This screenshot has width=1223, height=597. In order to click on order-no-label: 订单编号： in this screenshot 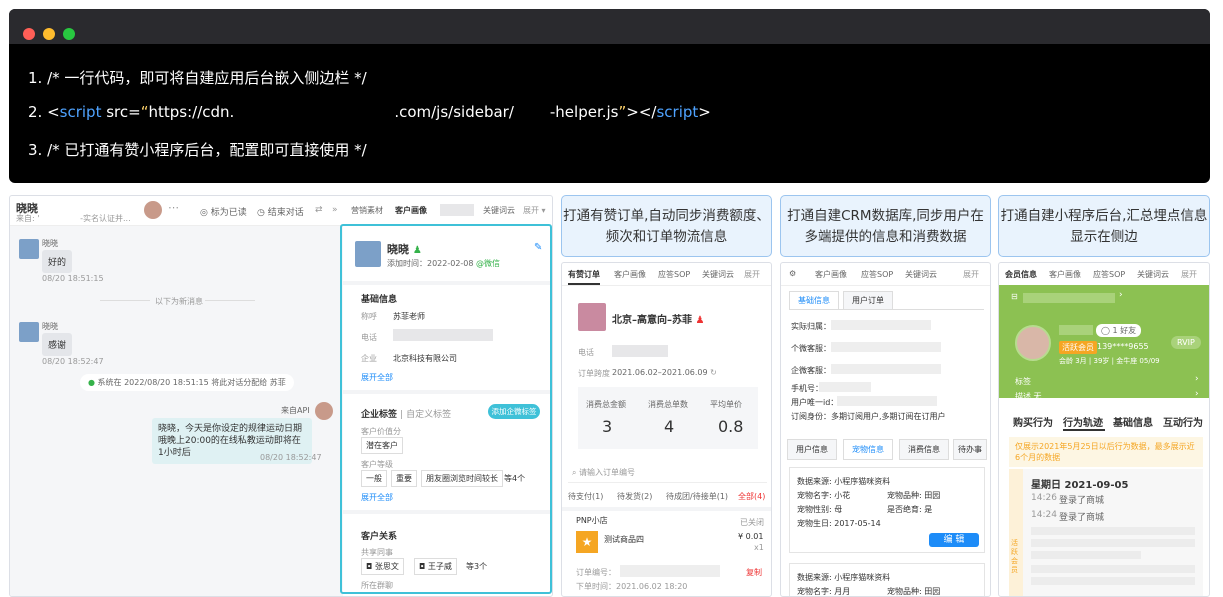, I will do `click(596, 572)`.